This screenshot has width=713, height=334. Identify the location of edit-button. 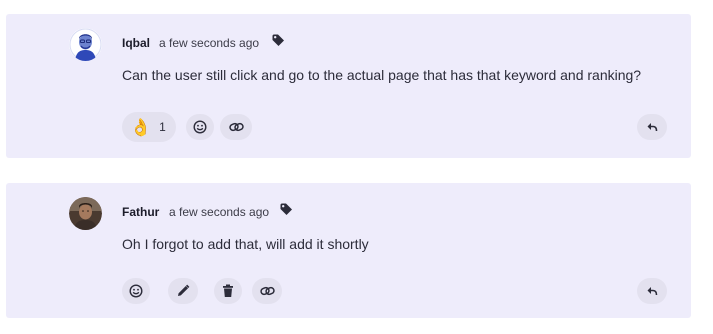
(183, 291).